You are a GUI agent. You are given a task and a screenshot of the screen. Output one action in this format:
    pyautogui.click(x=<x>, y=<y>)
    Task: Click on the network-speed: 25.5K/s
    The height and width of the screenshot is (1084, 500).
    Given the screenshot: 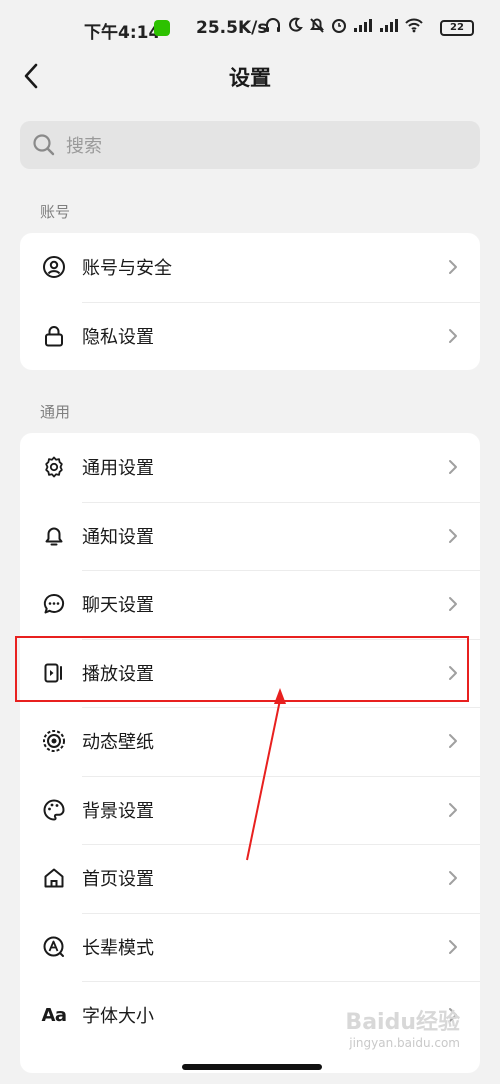 What is the action you would take?
    pyautogui.click(x=232, y=28)
    